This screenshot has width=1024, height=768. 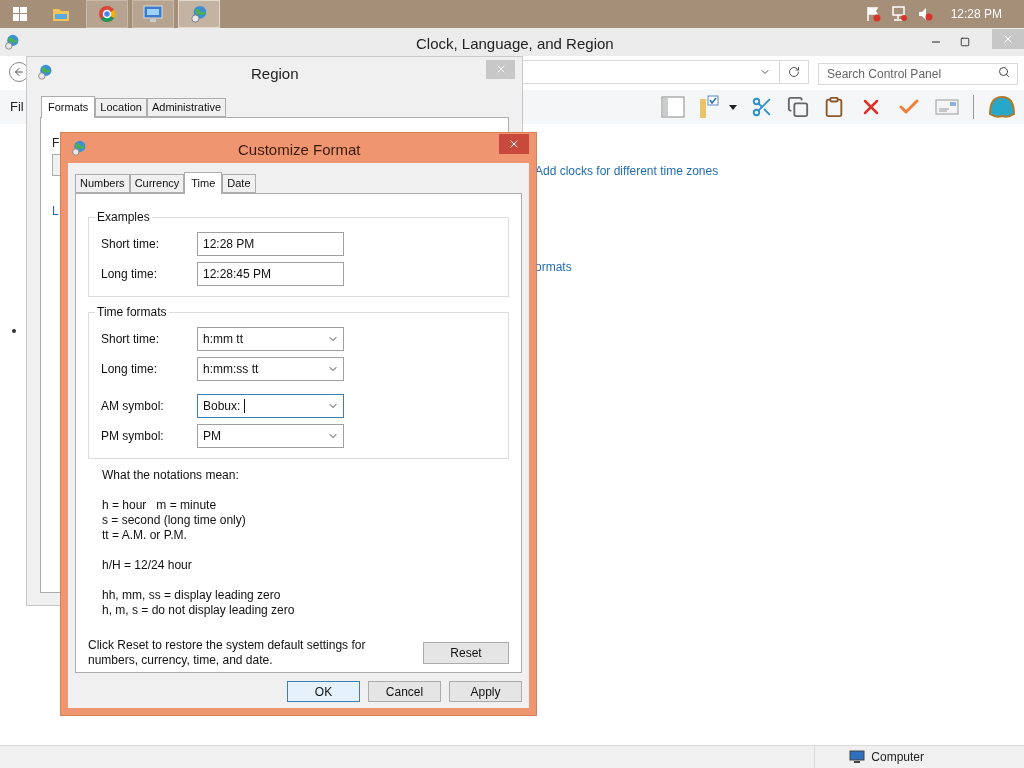 I want to click on caret-icon, so click(x=733, y=107).